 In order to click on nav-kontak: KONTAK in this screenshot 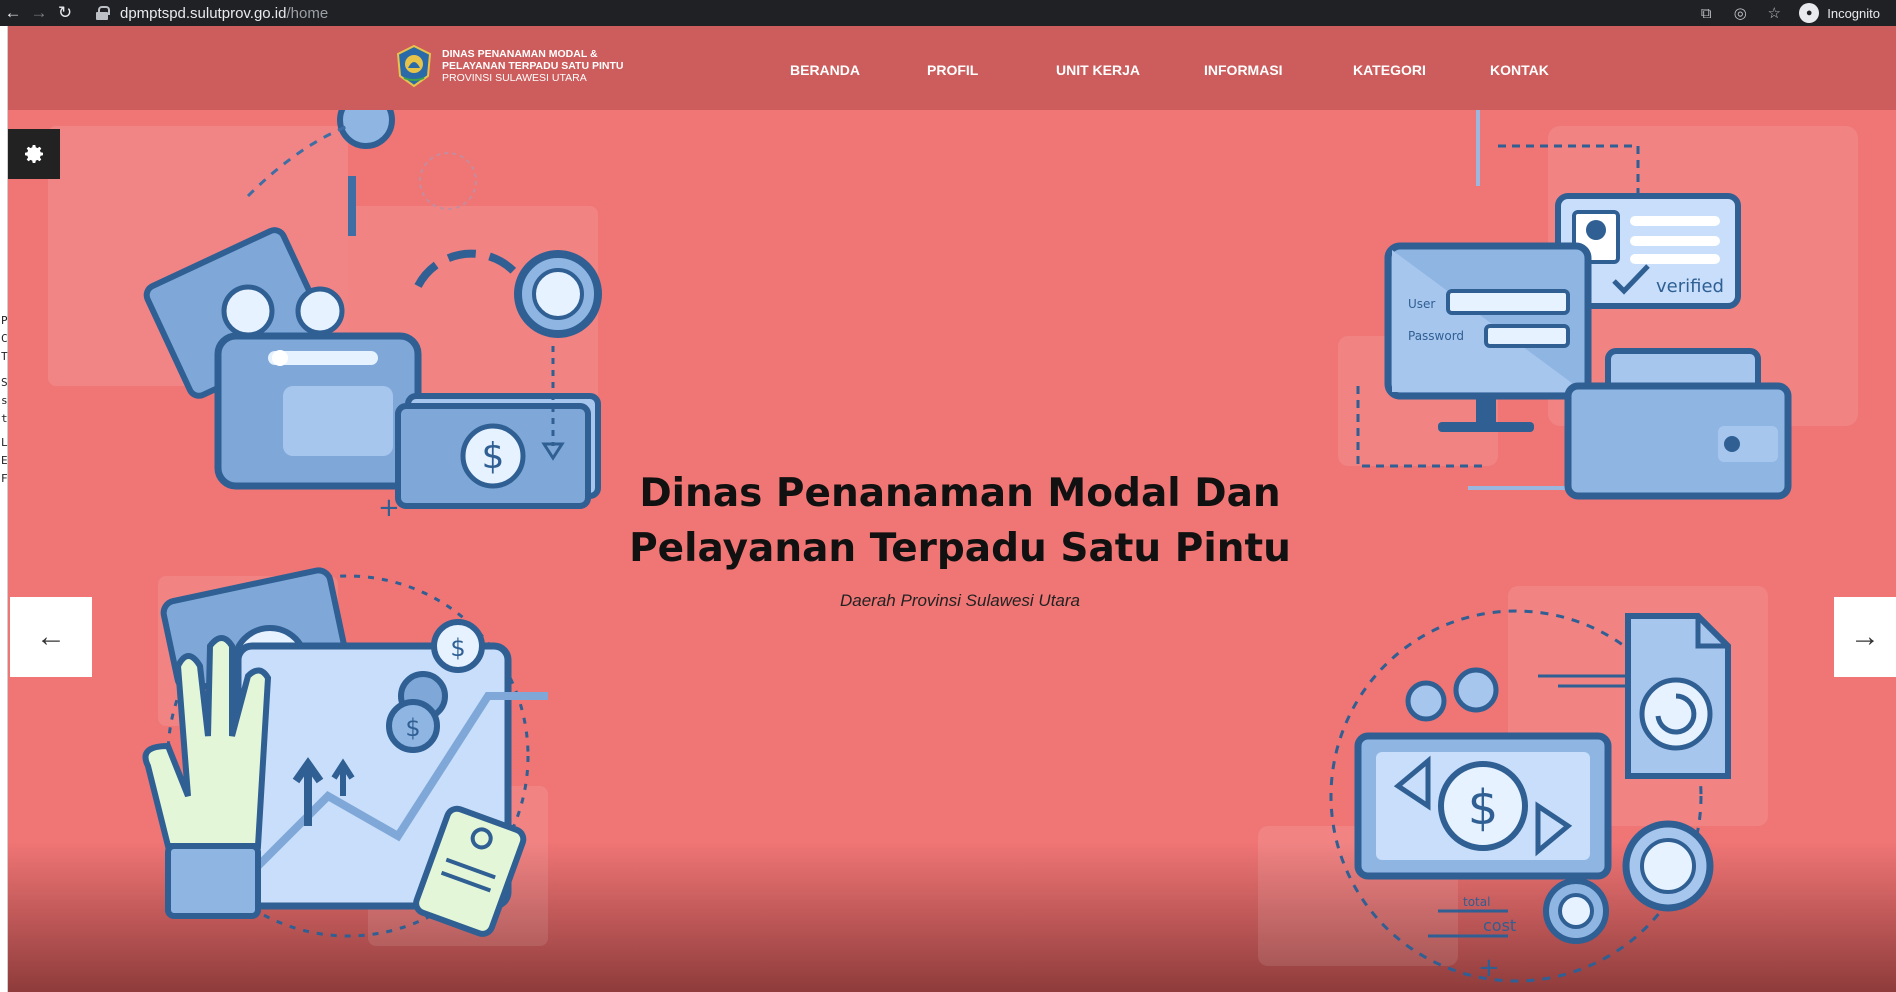, I will do `click(1519, 70)`.